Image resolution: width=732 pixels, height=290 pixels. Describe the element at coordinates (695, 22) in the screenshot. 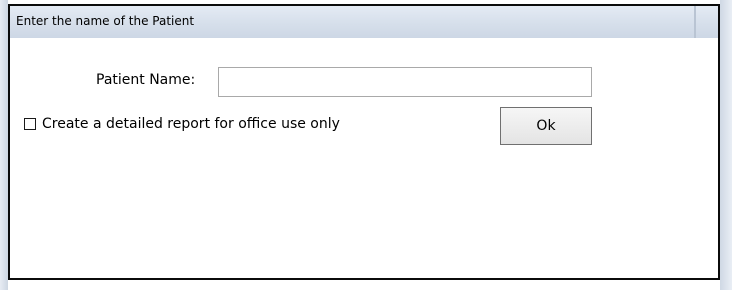

I see `titlebar-edge` at that location.